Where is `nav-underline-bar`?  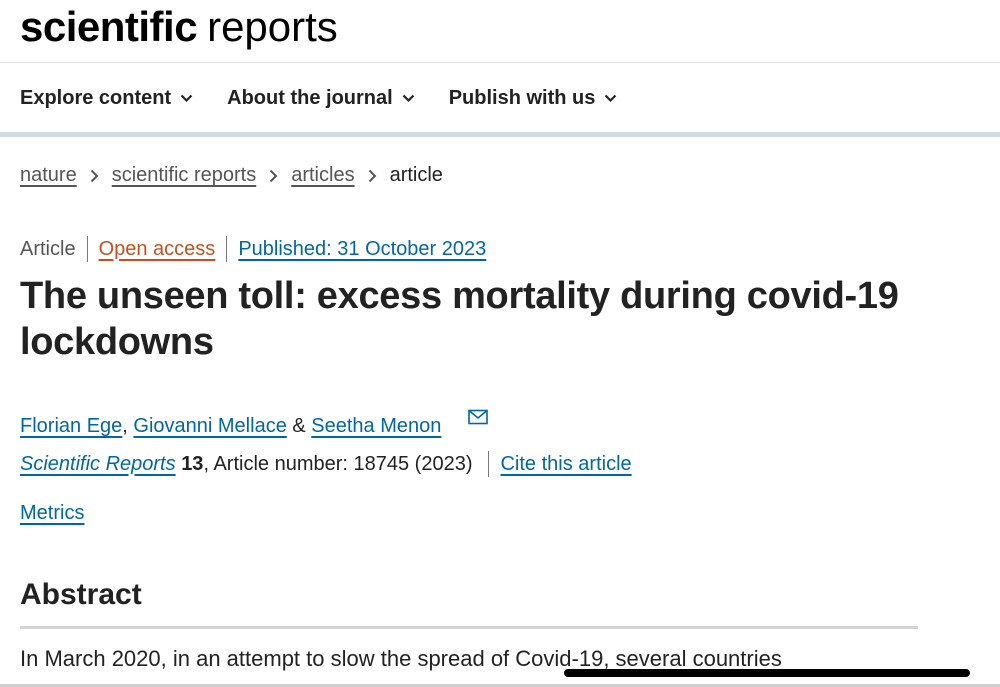 nav-underline-bar is located at coordinates (500, 134).